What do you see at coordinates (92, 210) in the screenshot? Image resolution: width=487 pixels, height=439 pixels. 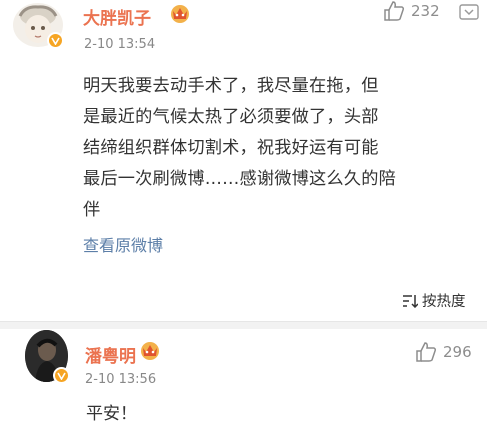 I see `content-line: 伴` at bounding box center [92, 210].